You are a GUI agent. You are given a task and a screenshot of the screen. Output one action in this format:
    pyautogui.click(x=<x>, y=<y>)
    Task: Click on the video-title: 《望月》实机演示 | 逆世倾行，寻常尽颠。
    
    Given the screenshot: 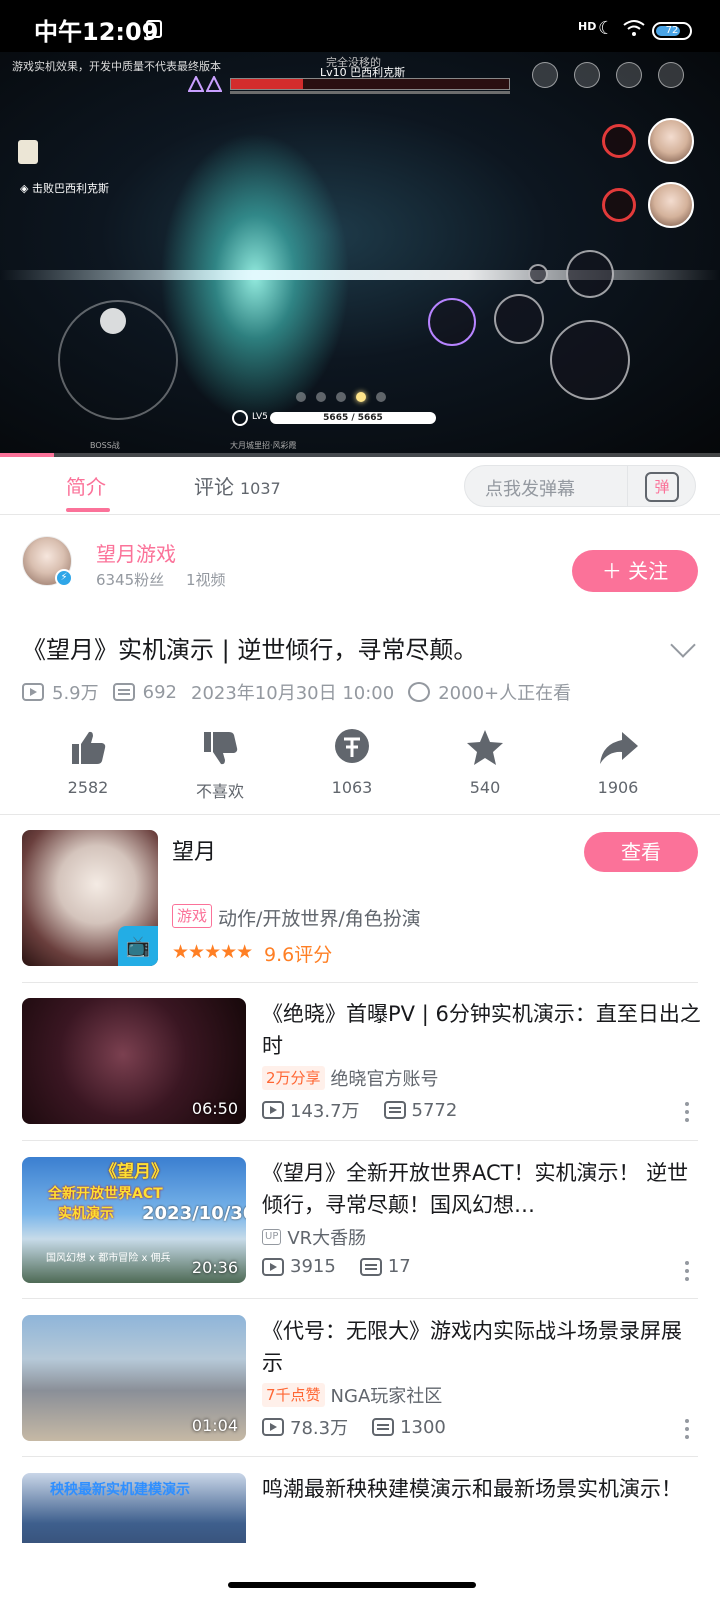 What is the action you would take?
    pyautogui.click(x=250, y=650)
    